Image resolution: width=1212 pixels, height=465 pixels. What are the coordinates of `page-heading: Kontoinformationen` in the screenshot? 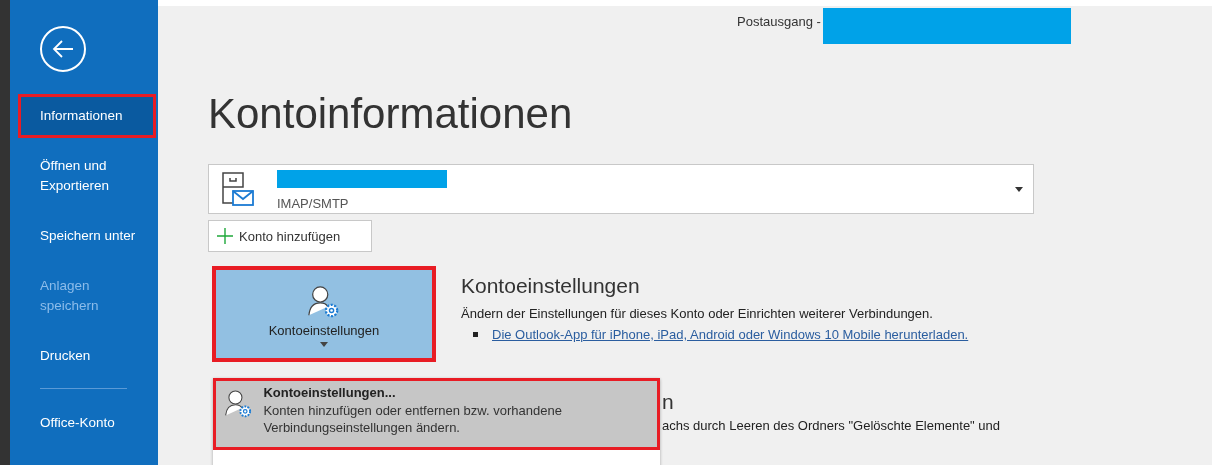 It's located at (391, 114).